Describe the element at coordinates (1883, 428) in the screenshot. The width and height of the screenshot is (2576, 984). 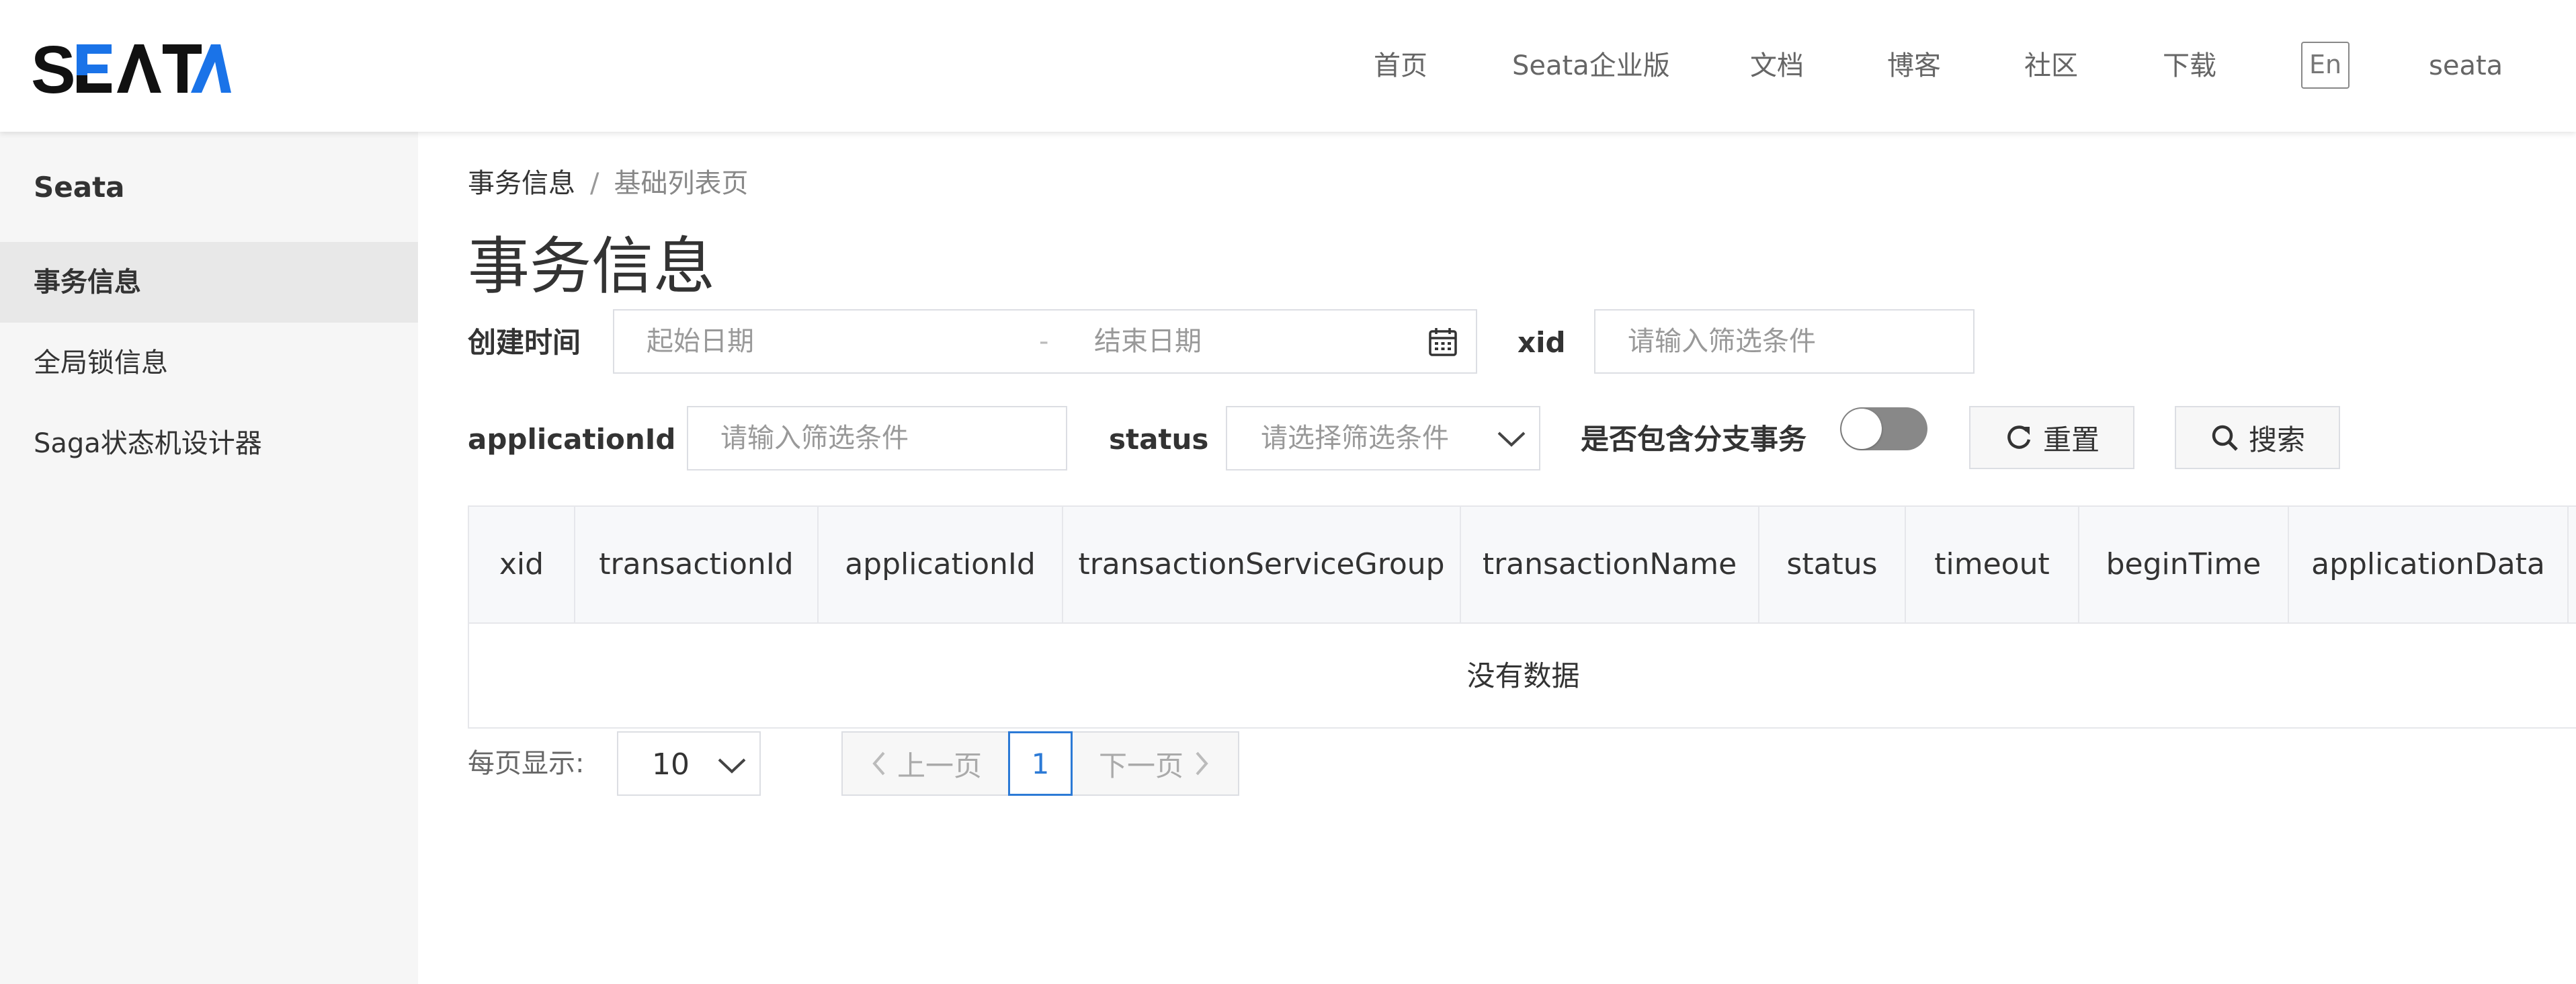
I see `include-branch-toggle` at that location.